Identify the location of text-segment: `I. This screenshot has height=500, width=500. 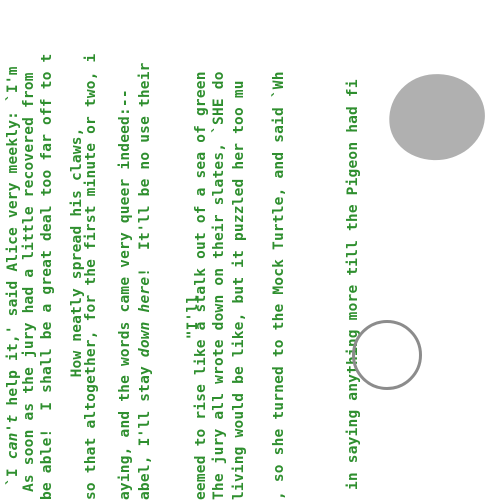
(13, 472).